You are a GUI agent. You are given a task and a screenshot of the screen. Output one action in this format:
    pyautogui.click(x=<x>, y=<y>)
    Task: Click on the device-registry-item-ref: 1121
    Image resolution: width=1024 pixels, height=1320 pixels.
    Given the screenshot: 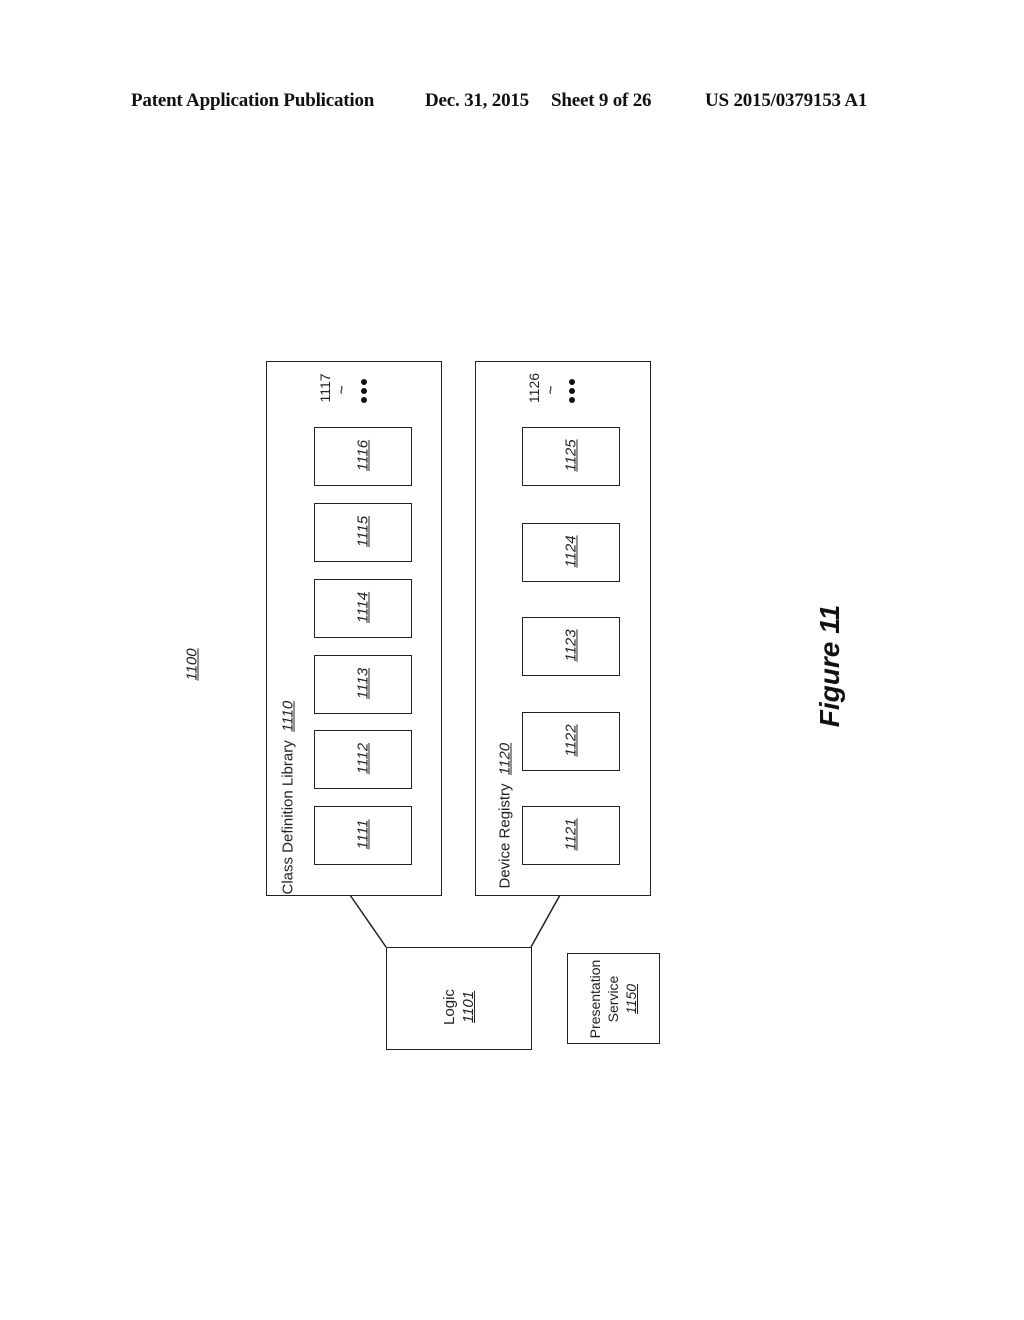 What is the action you would take?
    pyautogui.click(x=571, y=834)
    